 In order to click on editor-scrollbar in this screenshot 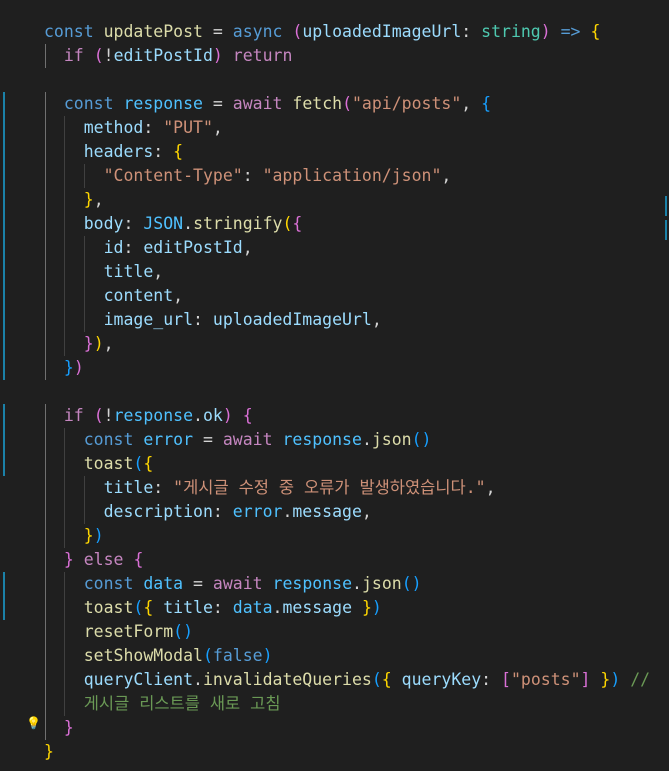, I will do `click(667, 385)`.